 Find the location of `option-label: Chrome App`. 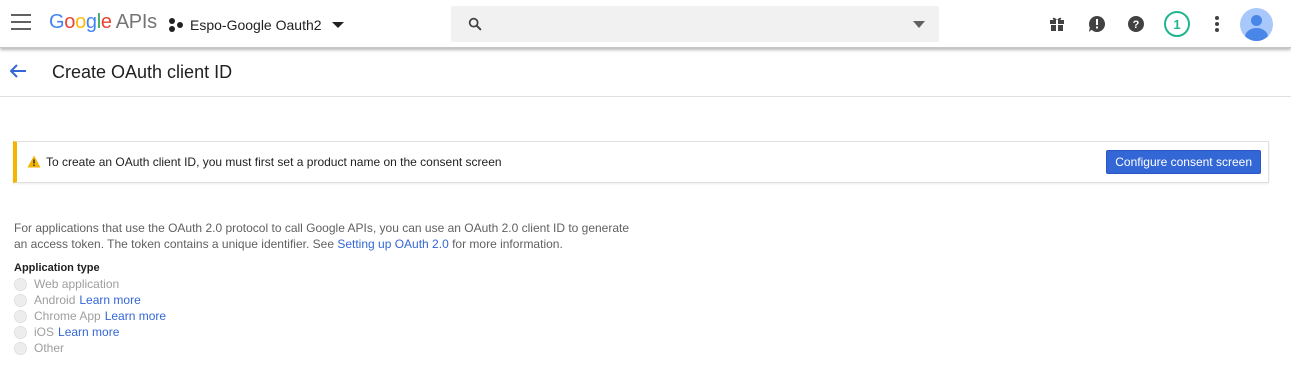

option-label: Chrome App is located at coordinates (67, 316).